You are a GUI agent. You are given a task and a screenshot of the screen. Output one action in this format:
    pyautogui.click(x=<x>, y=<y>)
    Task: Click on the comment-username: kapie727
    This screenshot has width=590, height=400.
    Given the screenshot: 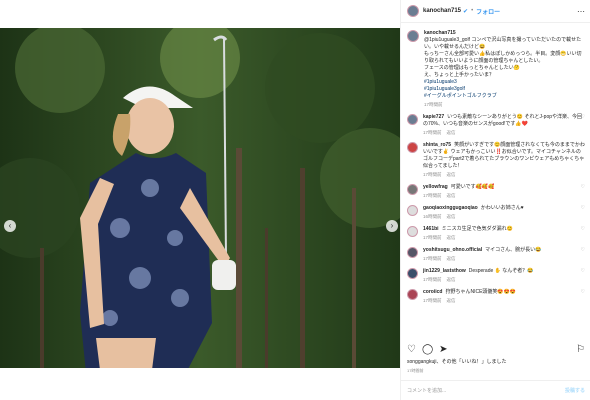 What is the action you would take?
    pyautogui.click(x=433, y=117)
    